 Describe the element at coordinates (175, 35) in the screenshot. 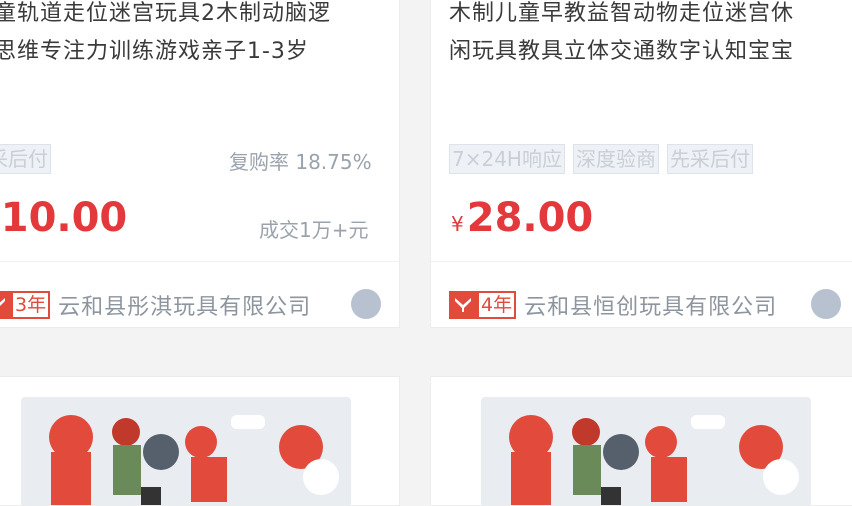

I see `product-title: 儿童轨道走位迷宫玩具2木制动脑逻辑思维专注力训练游戏亲子1-3岁` at that location.